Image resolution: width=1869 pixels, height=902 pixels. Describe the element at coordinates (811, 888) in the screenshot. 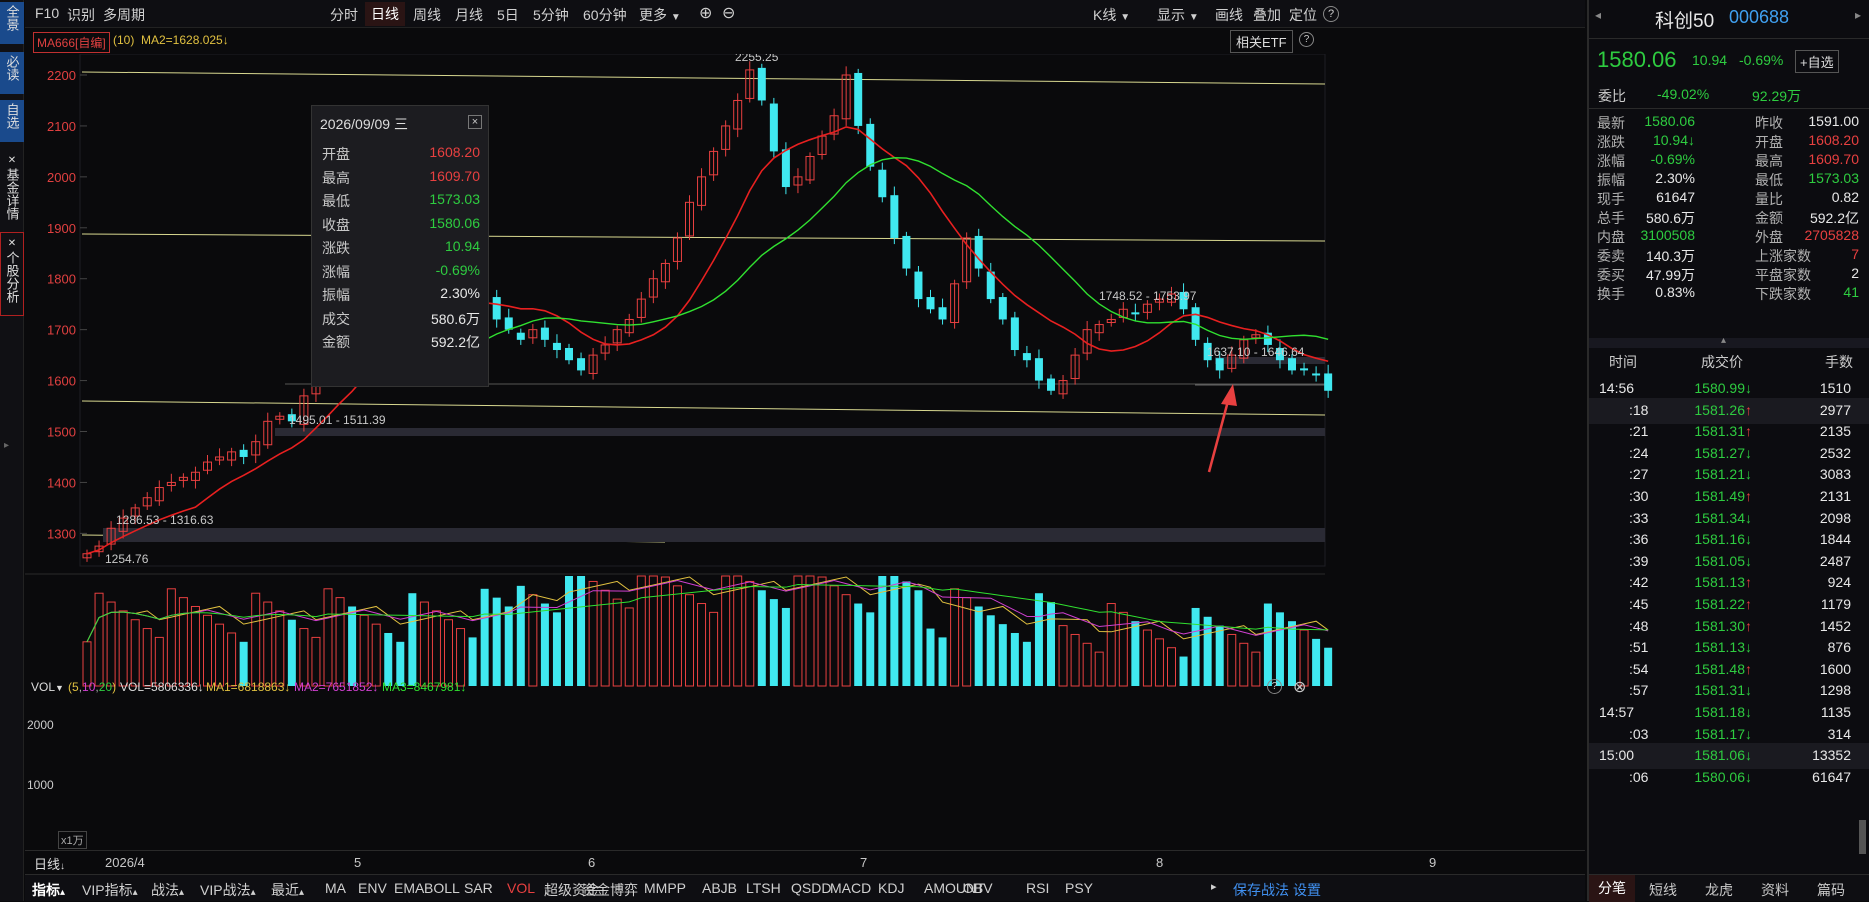

I see `indicator-tab-16: QSDD` at that location.